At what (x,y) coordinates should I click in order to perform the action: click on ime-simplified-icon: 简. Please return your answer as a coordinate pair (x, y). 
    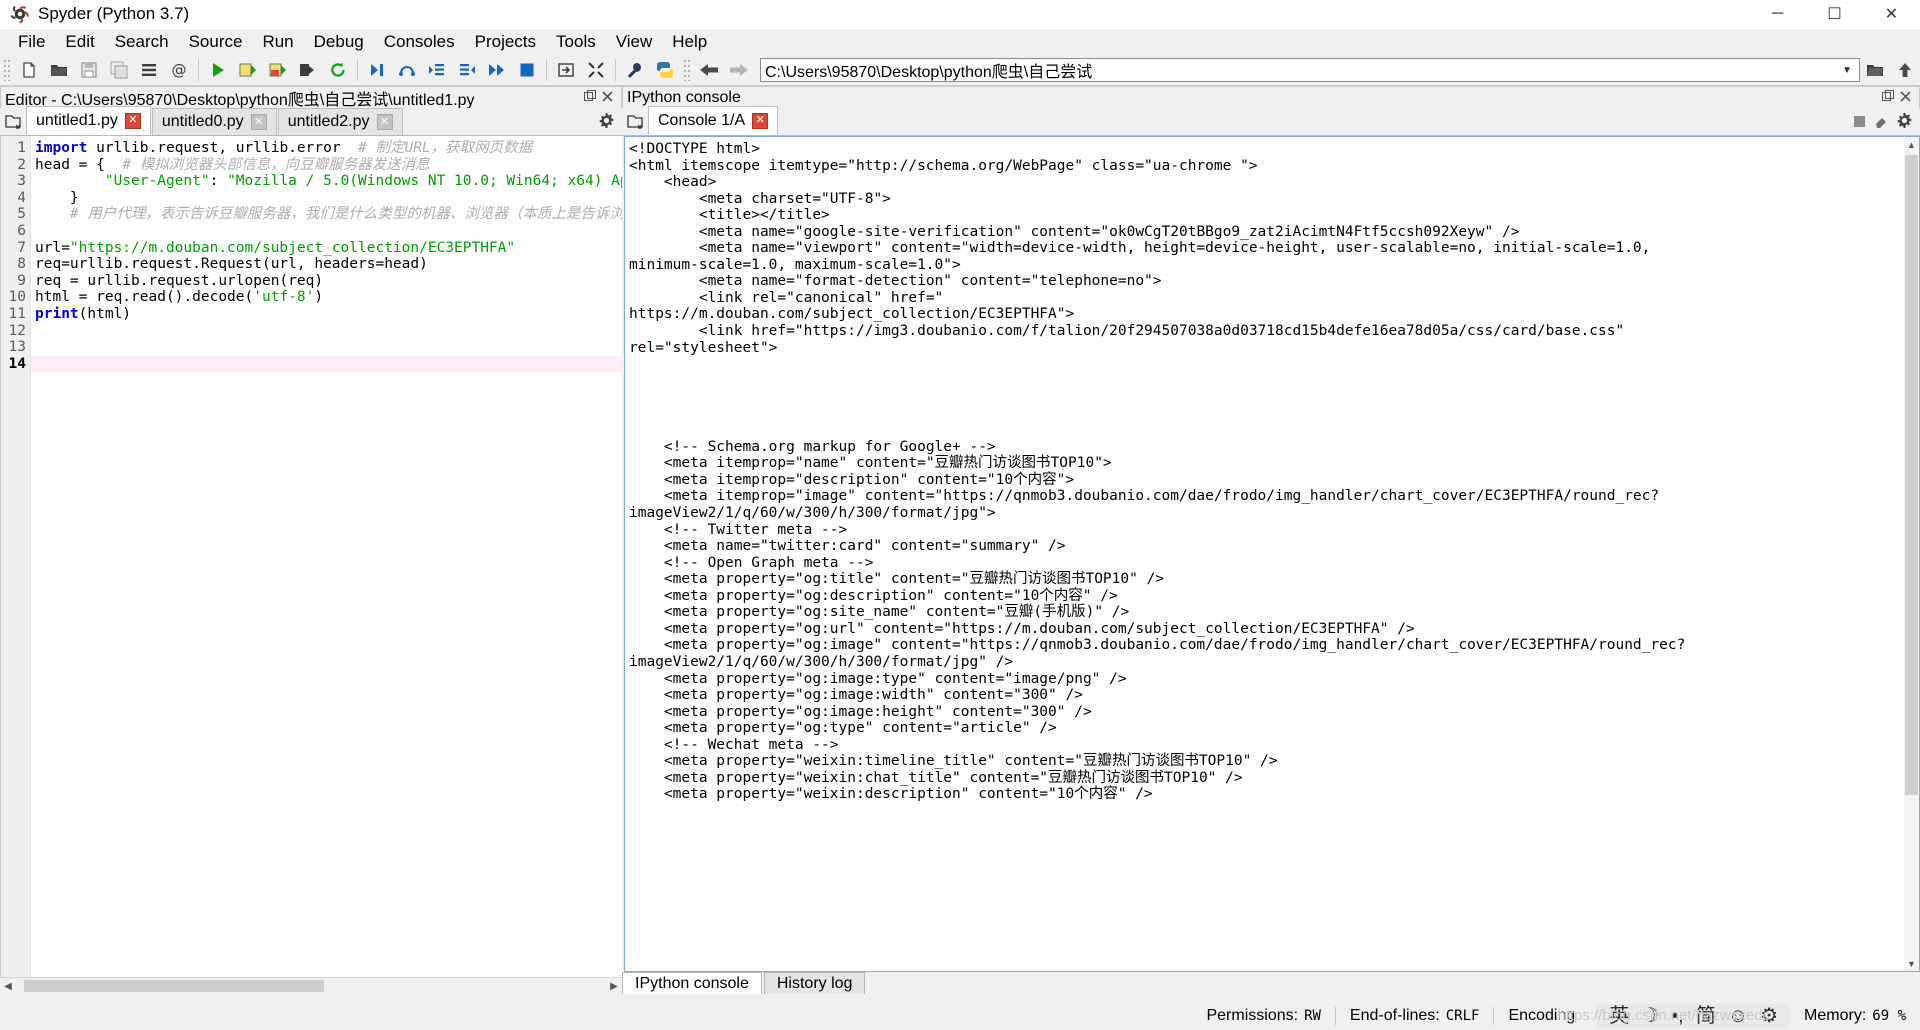
    Looking at the image, I should click on (1706, 1016).